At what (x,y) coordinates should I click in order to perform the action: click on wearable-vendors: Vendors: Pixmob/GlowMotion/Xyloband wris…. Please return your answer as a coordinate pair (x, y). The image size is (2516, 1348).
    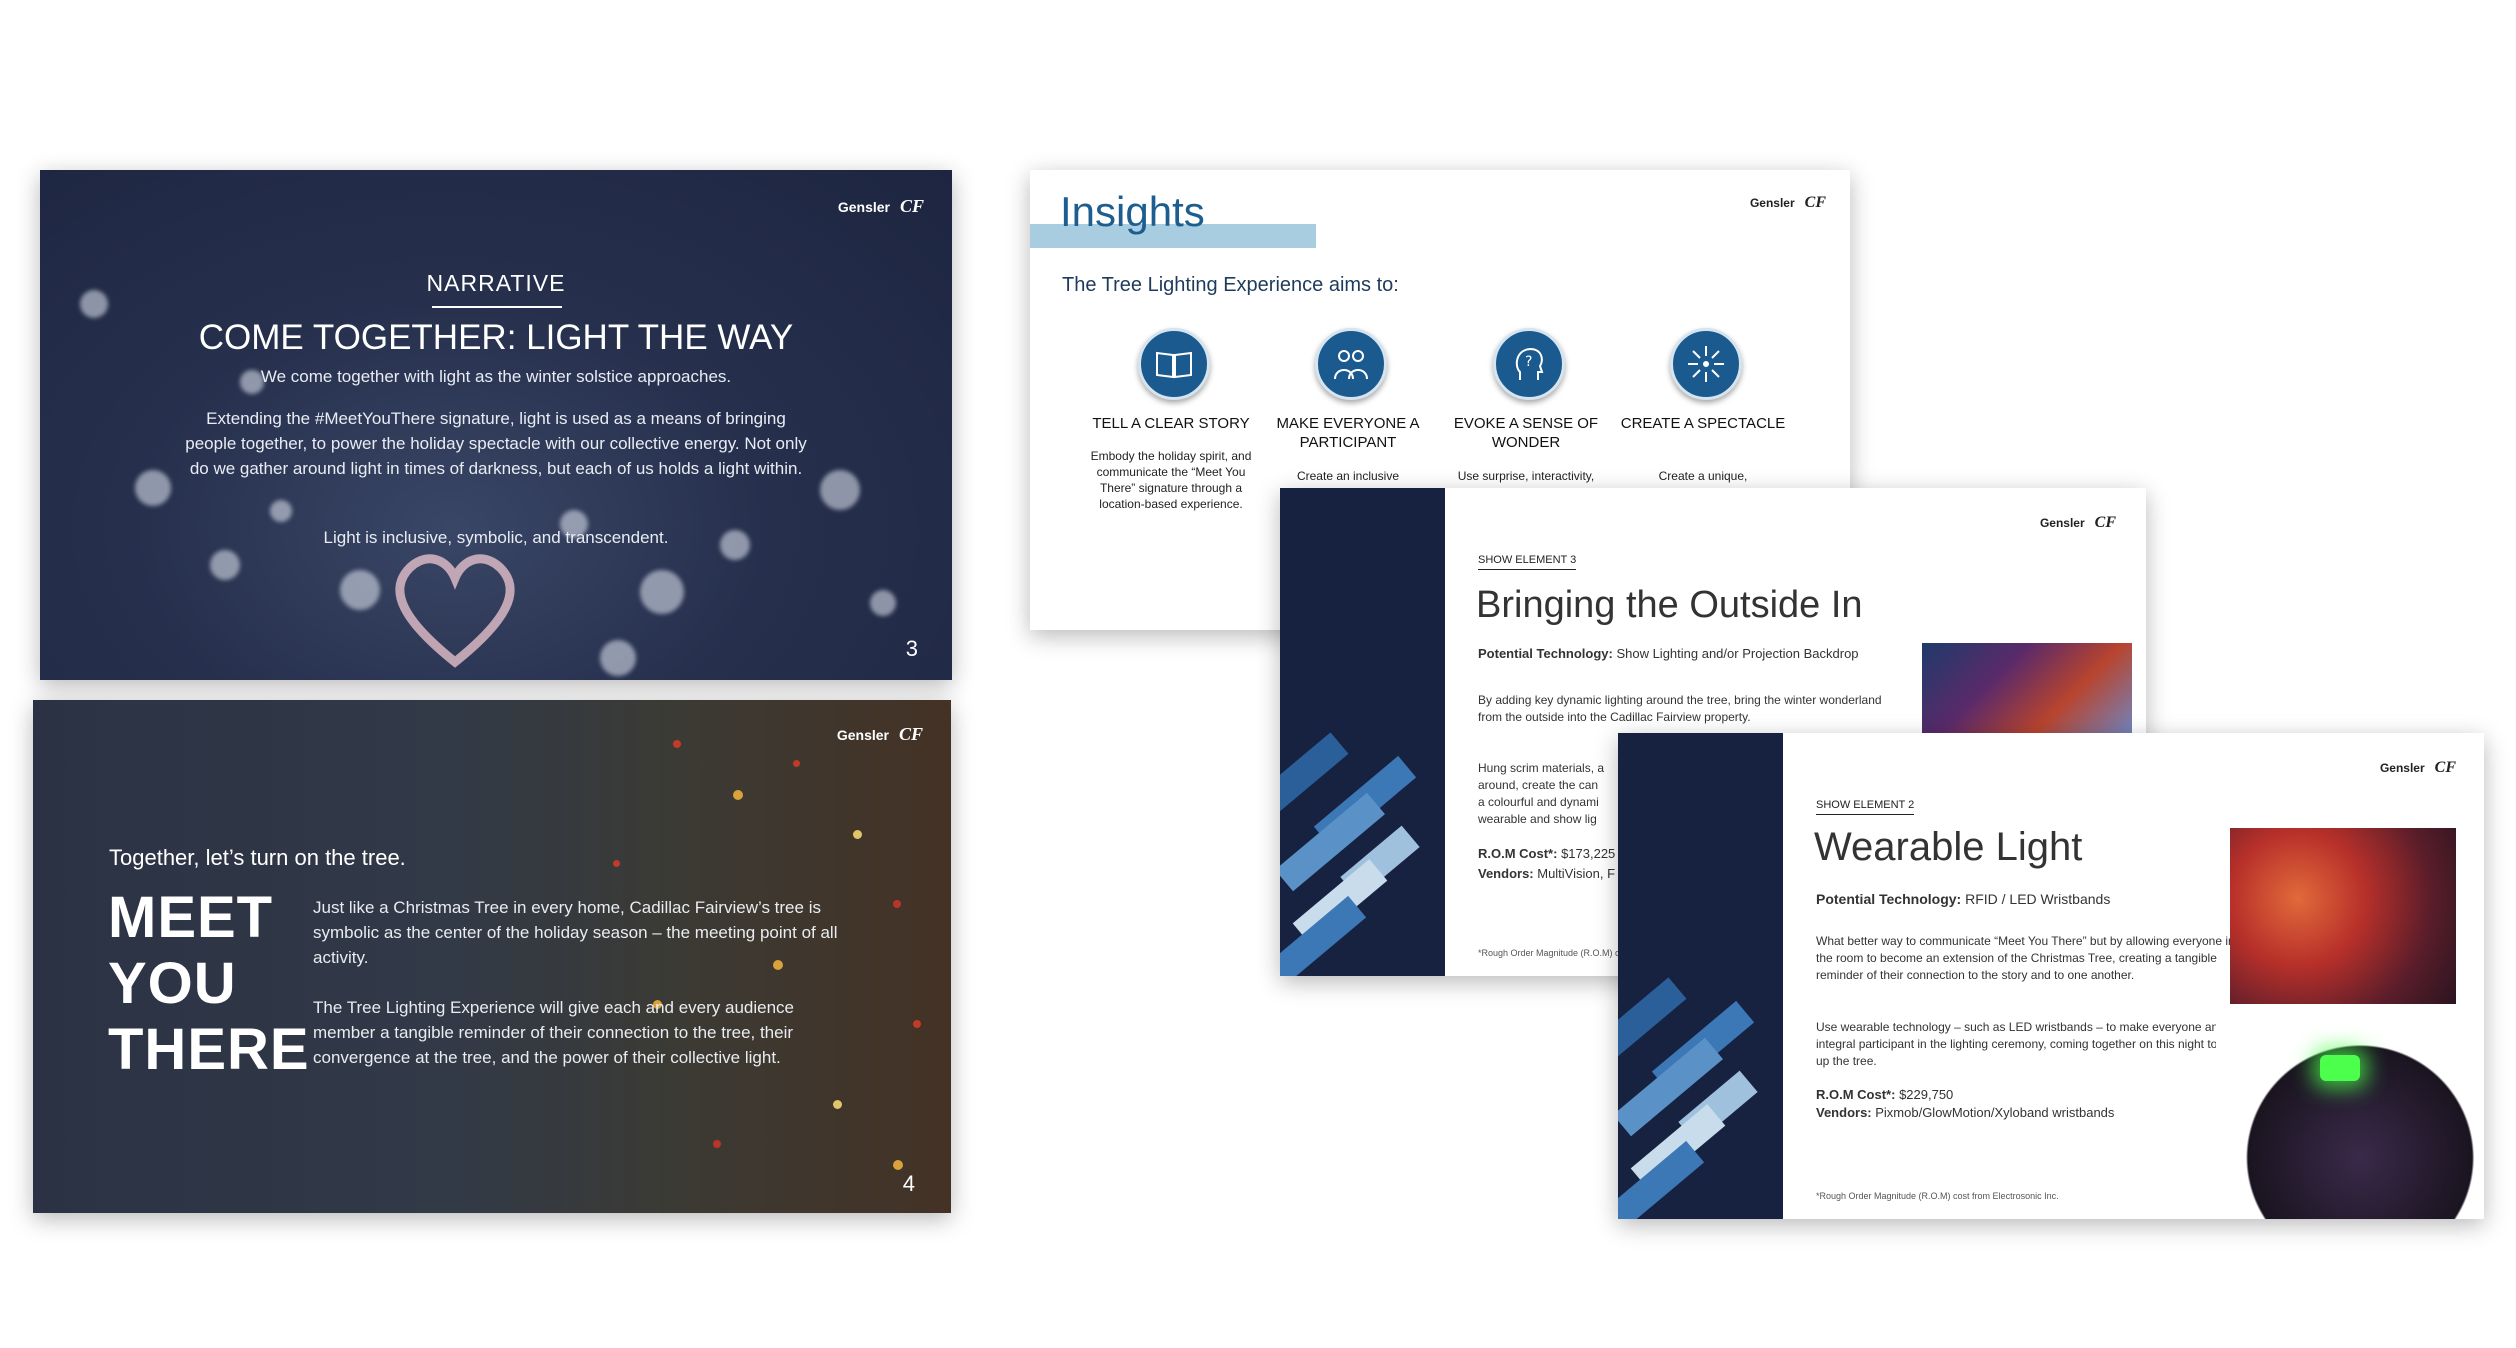
    Looking at the image, I should click on (1965, 1112).